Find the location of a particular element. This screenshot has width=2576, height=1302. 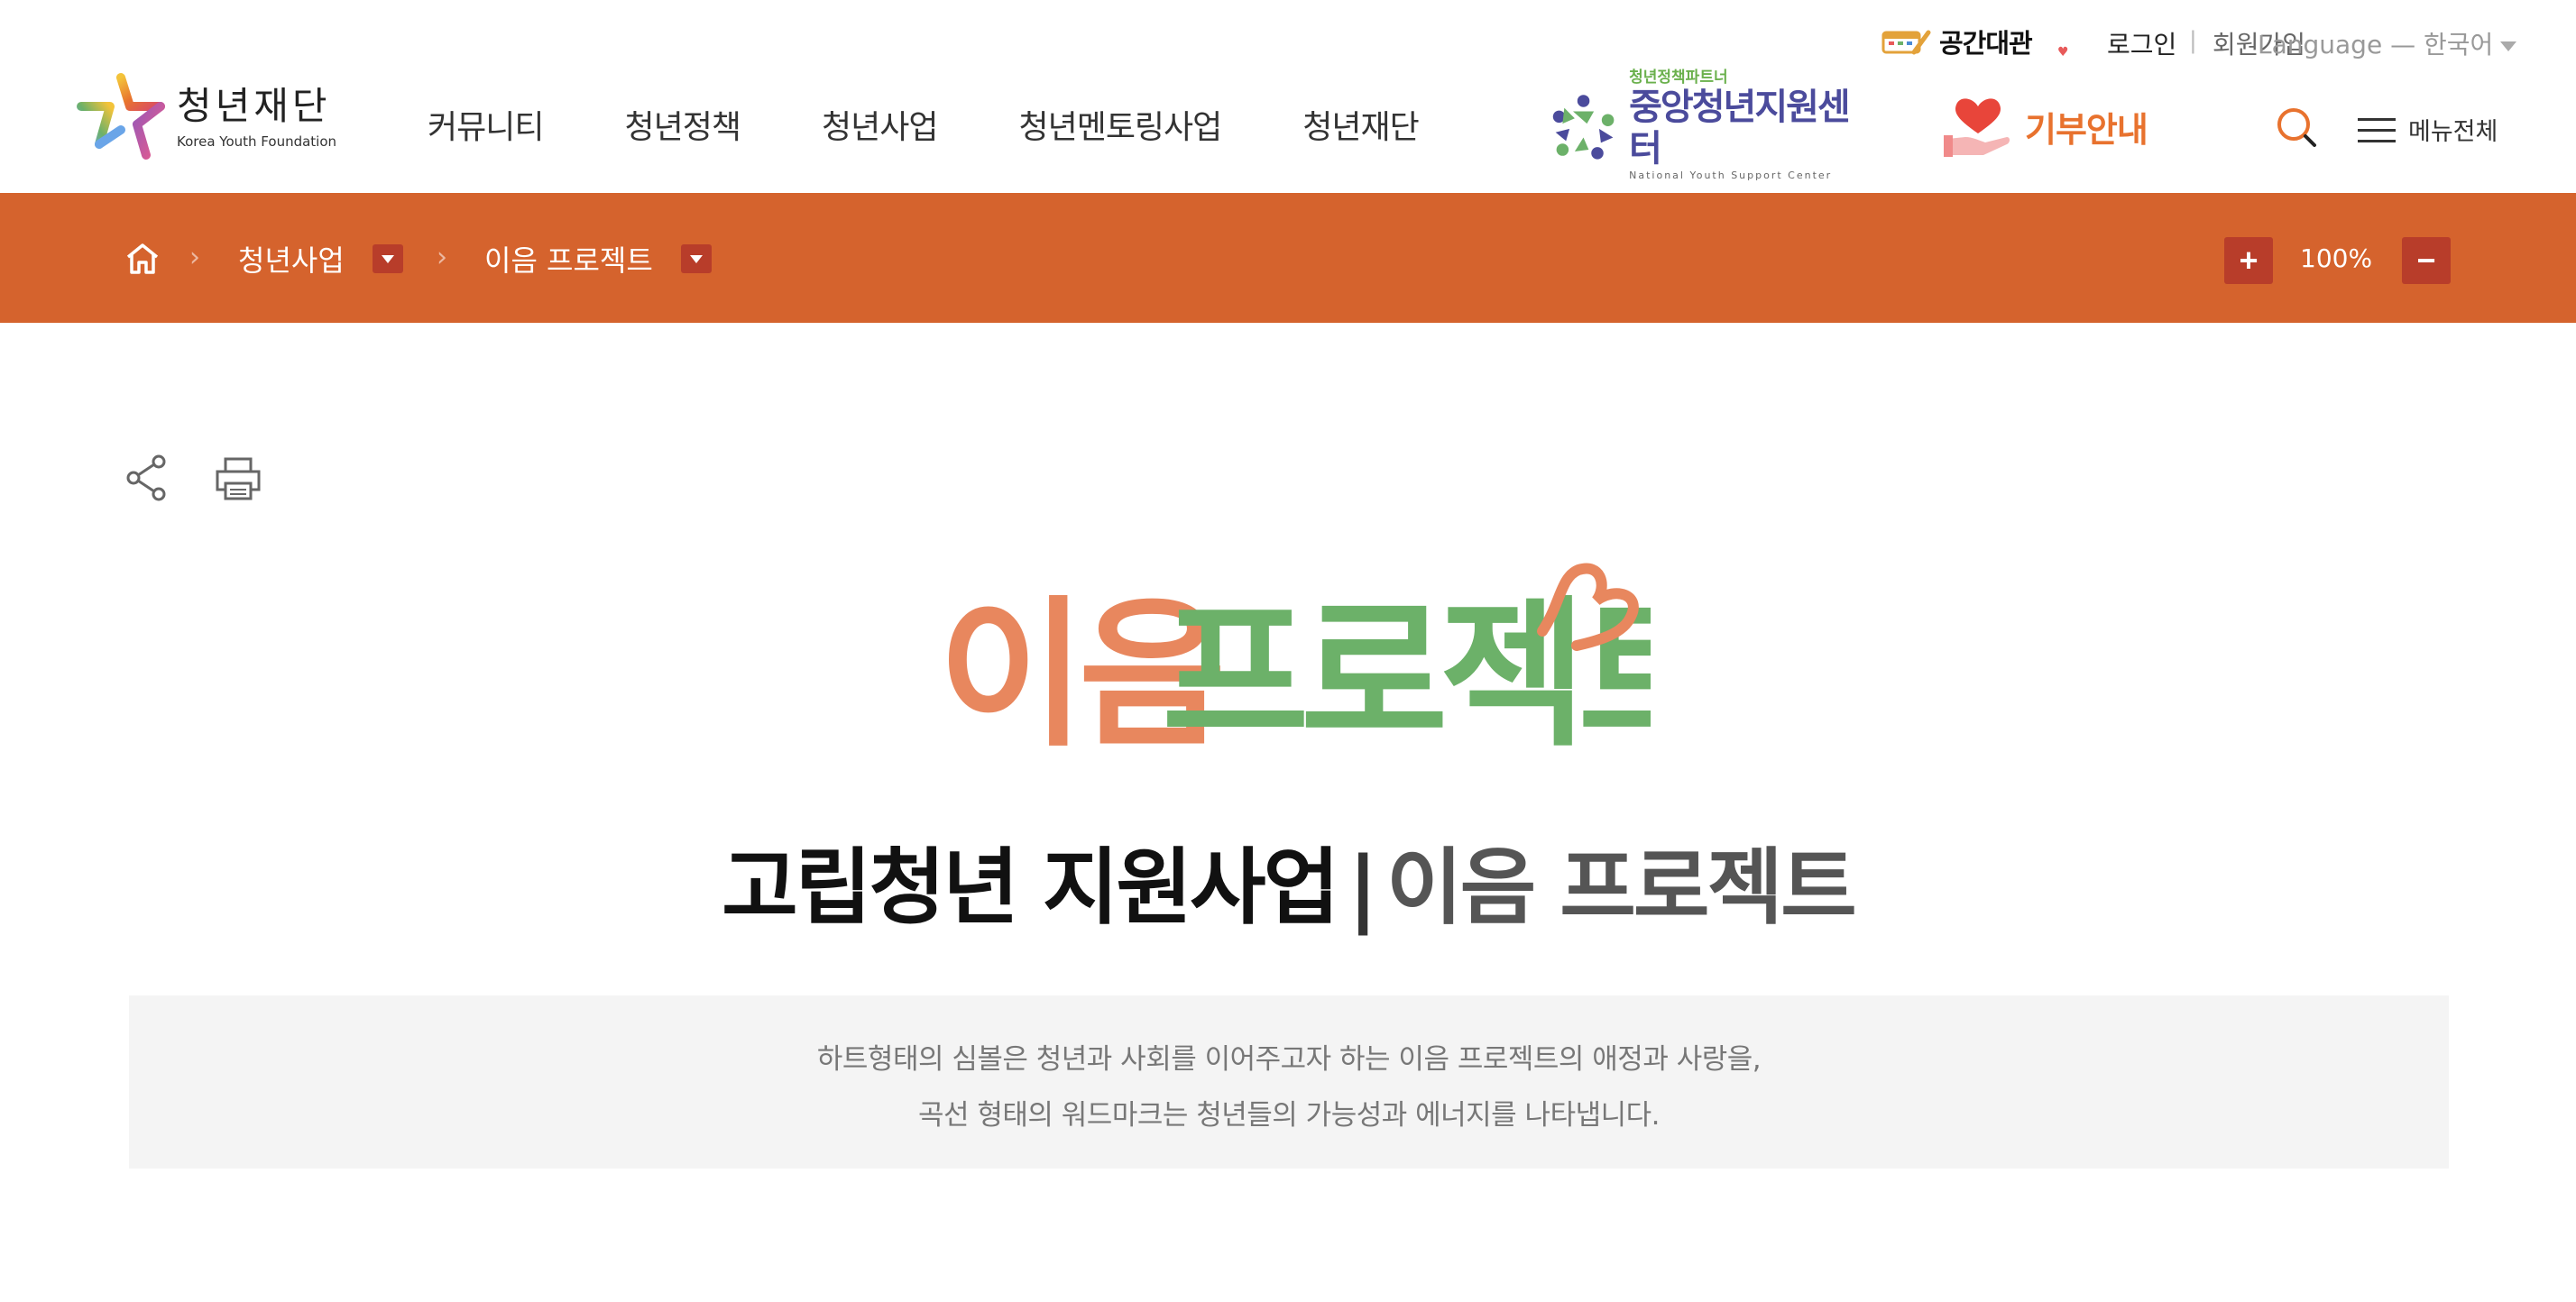

search-button is located at coordinates (2296, 127).